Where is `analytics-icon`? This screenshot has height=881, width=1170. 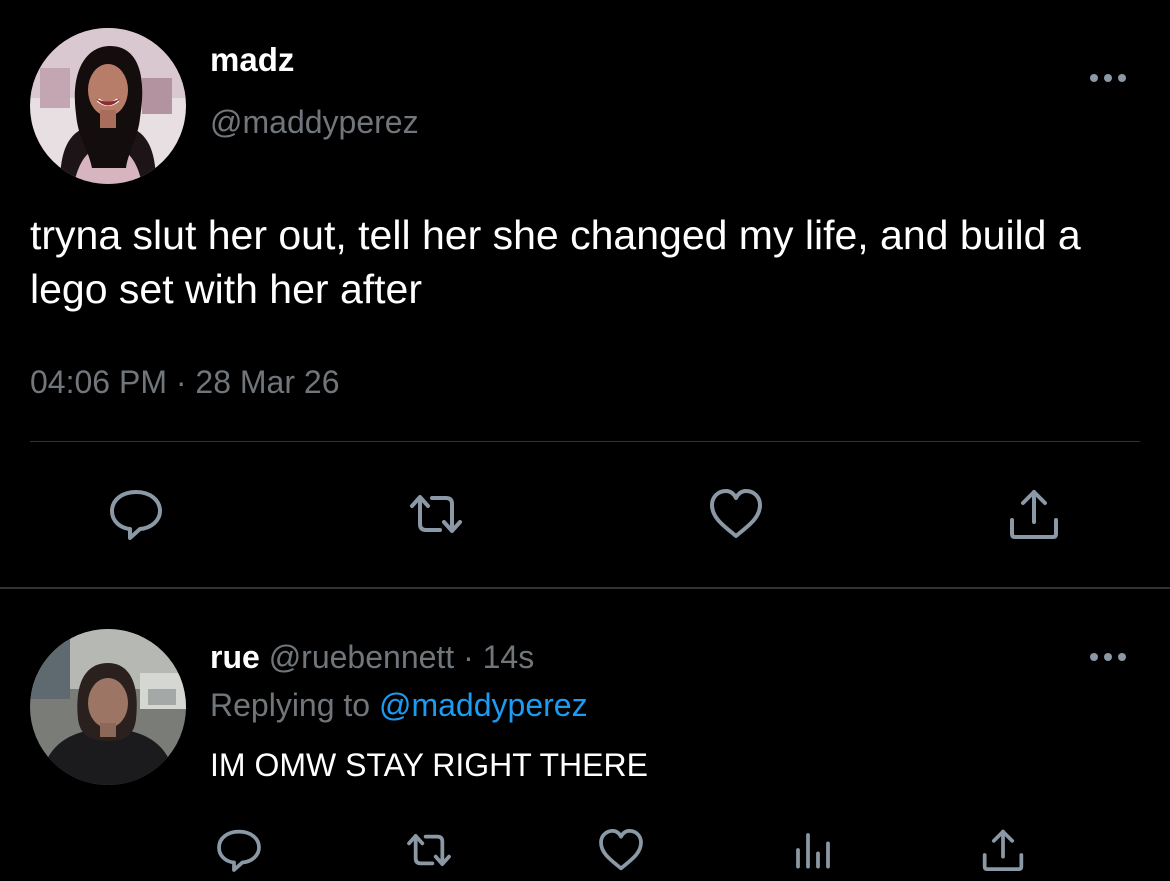 analytics-icon is located at coordinates (813, 851).